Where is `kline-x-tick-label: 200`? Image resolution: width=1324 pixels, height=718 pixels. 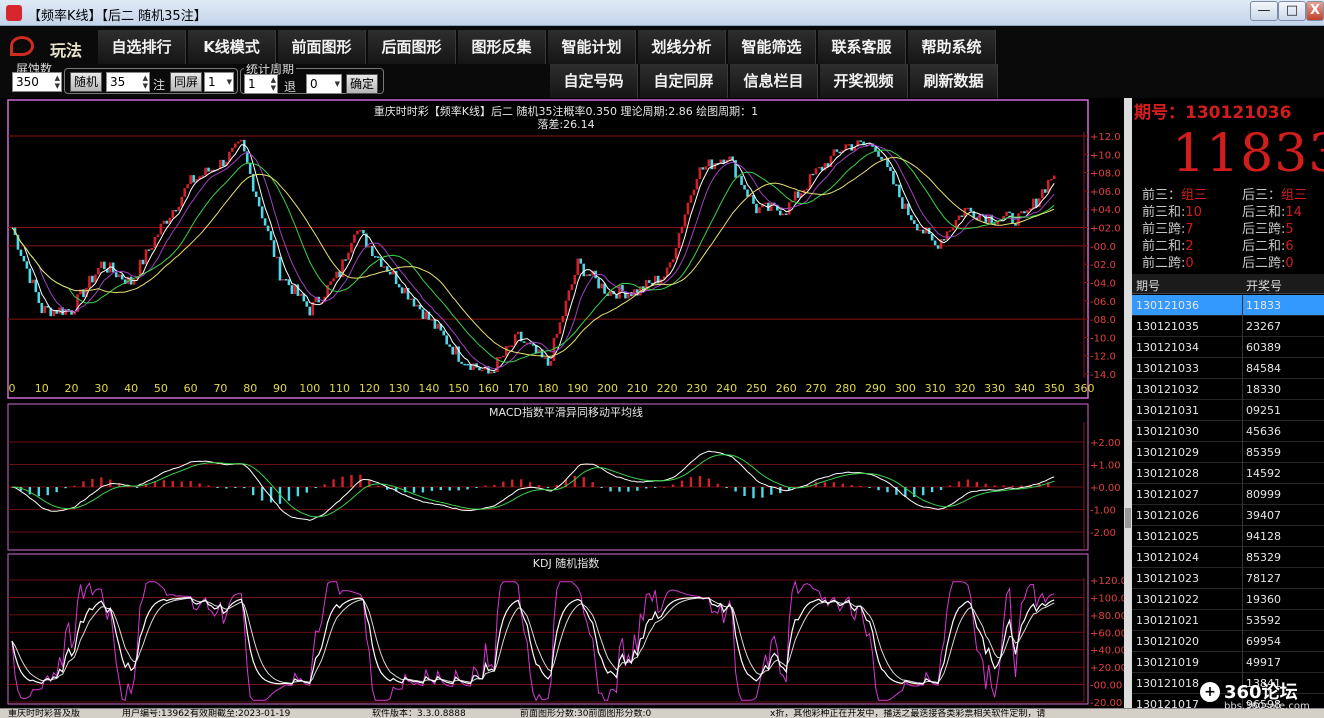
kline-x-tick-label: 200 is located at coordinates (607, 388).